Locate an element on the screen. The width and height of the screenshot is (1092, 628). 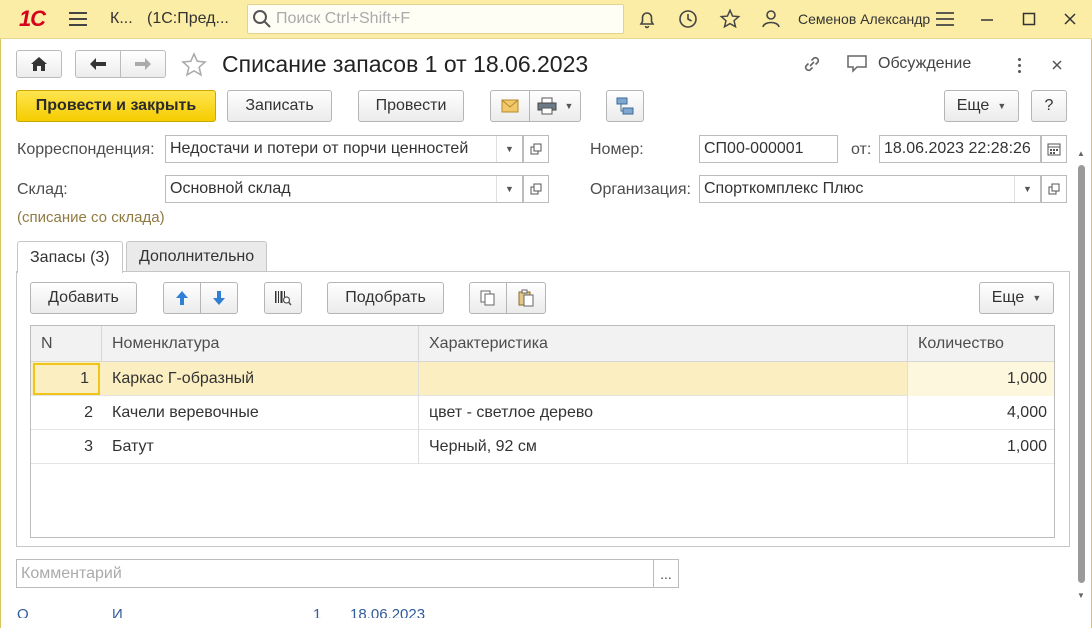
close-form-icon is located at coordinates (1057, 65).